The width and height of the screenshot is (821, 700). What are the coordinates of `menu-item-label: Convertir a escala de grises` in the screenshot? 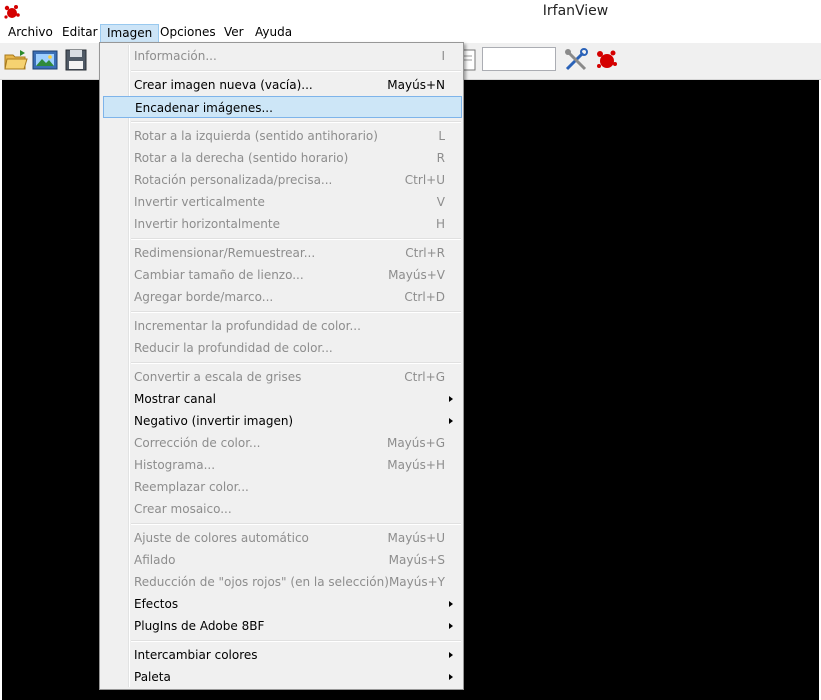 It's located at (218, 377).